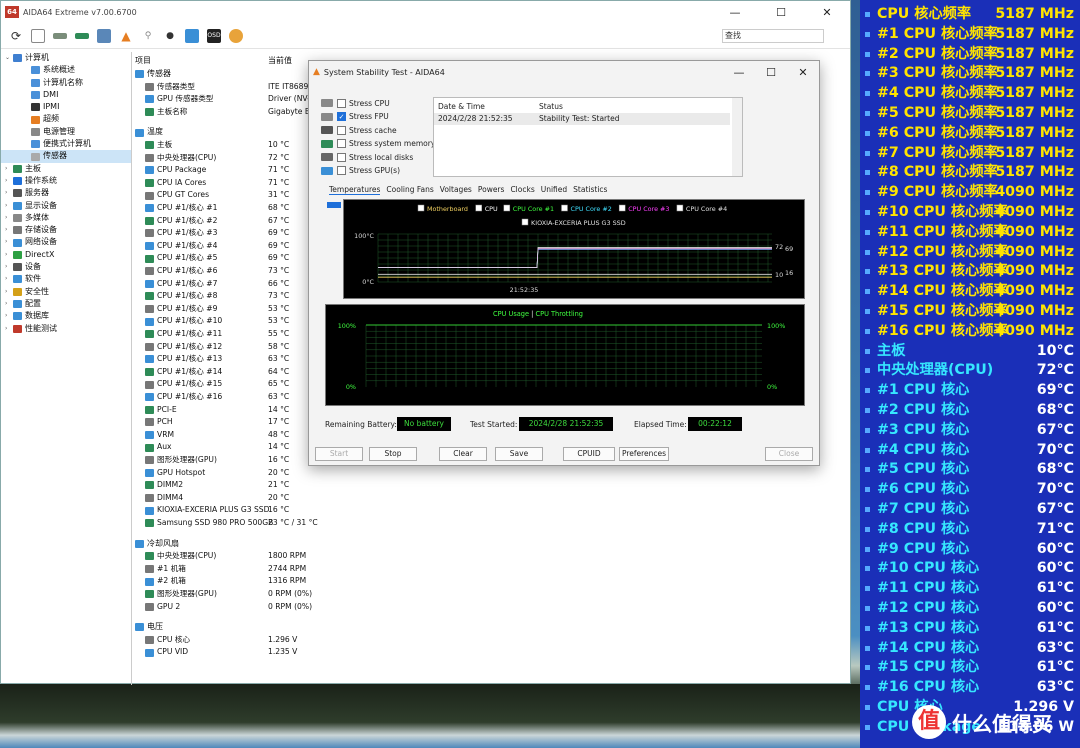 Image resolution: width=1080 pixels, height=748 pixels. What do you see at coordinates (456, 190) in the screenshot?
I see `tab-voltages: Voltages` at bounding box center [456, 190].